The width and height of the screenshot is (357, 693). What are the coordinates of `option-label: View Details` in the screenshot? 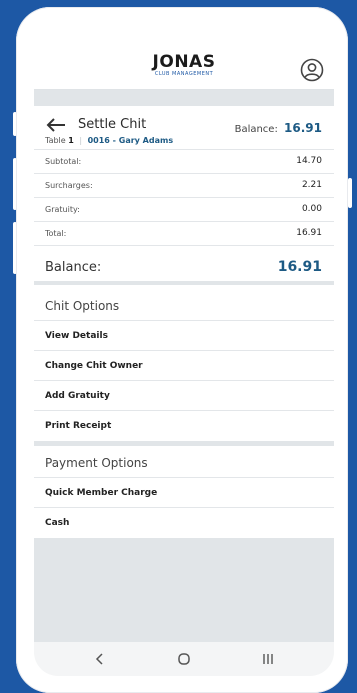 It's located at (76, 336).